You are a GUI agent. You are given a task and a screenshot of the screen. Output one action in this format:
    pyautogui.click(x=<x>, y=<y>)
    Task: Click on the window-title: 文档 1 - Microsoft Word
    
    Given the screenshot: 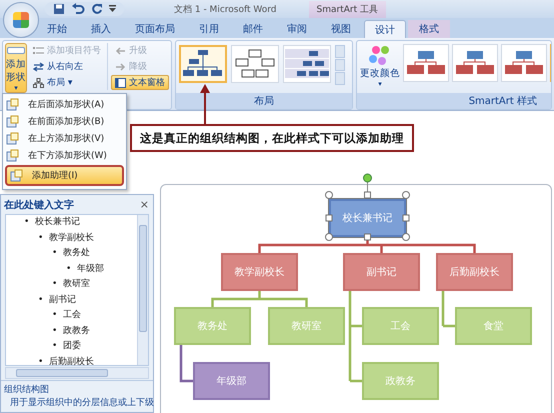 What is the action you would take?
    pyautogui.click(x=225, y=10)
    